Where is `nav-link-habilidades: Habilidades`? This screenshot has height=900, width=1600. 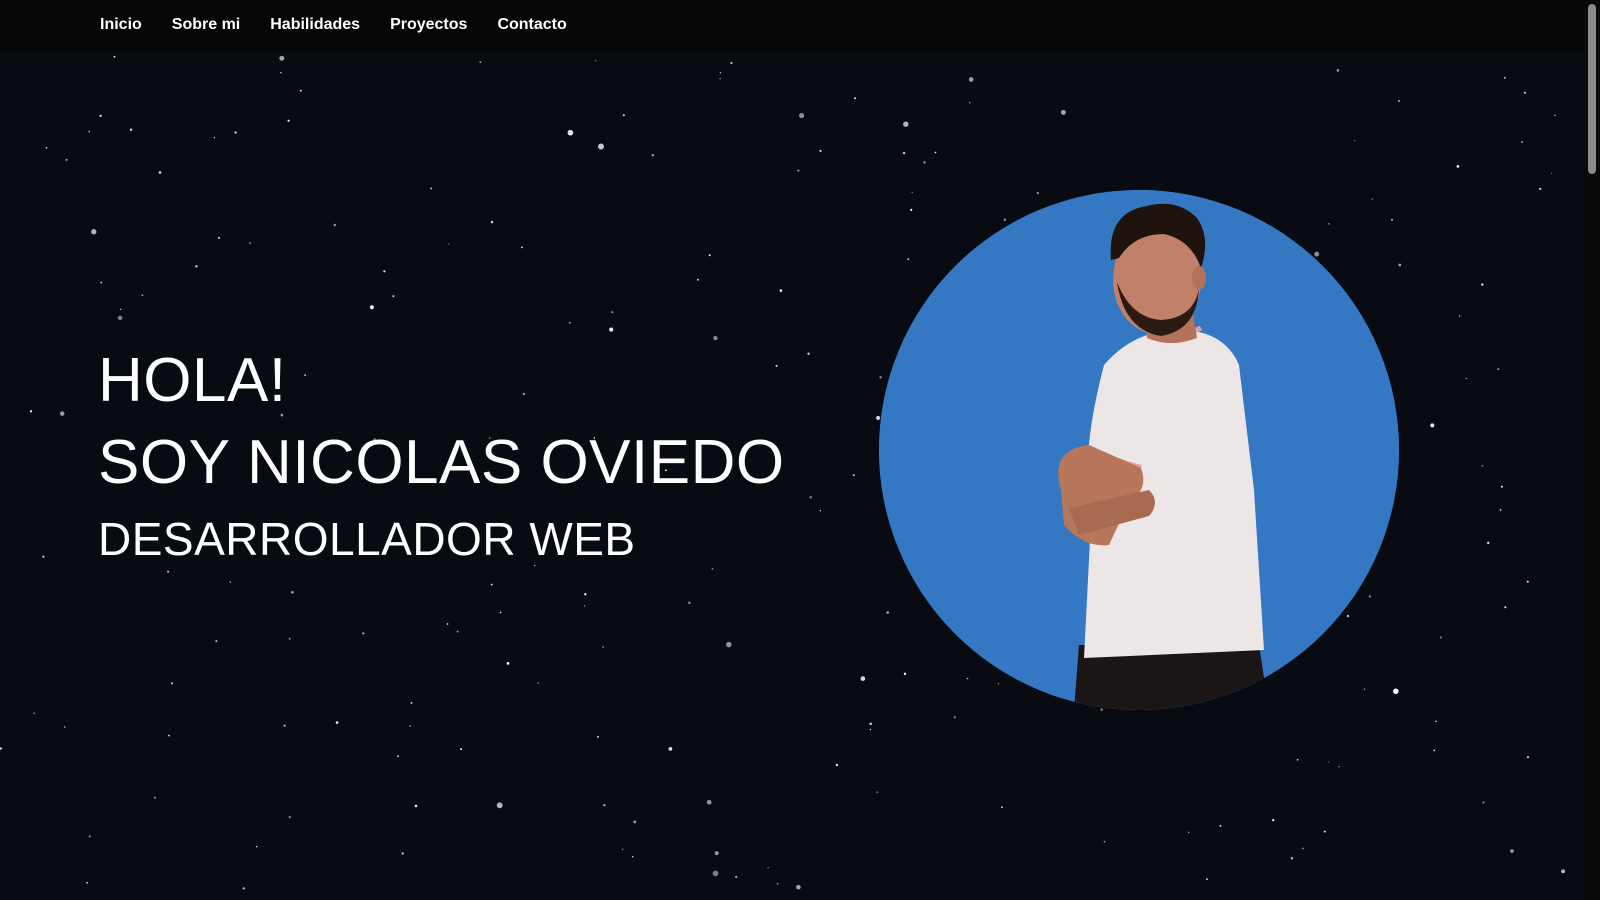
nav-link-habilidades: Habilidades is located at coordinates (315, 24).